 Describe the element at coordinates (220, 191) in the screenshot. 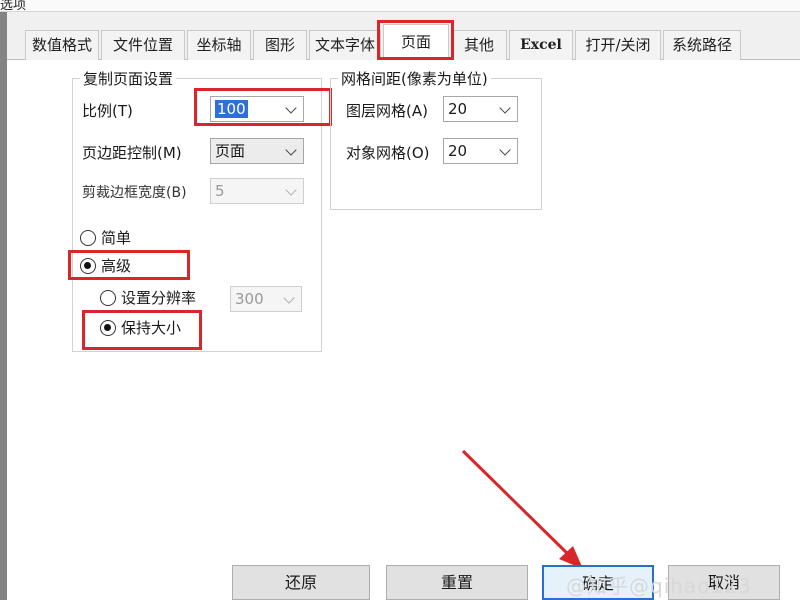

I see `crop-border-value: 5` at that location.